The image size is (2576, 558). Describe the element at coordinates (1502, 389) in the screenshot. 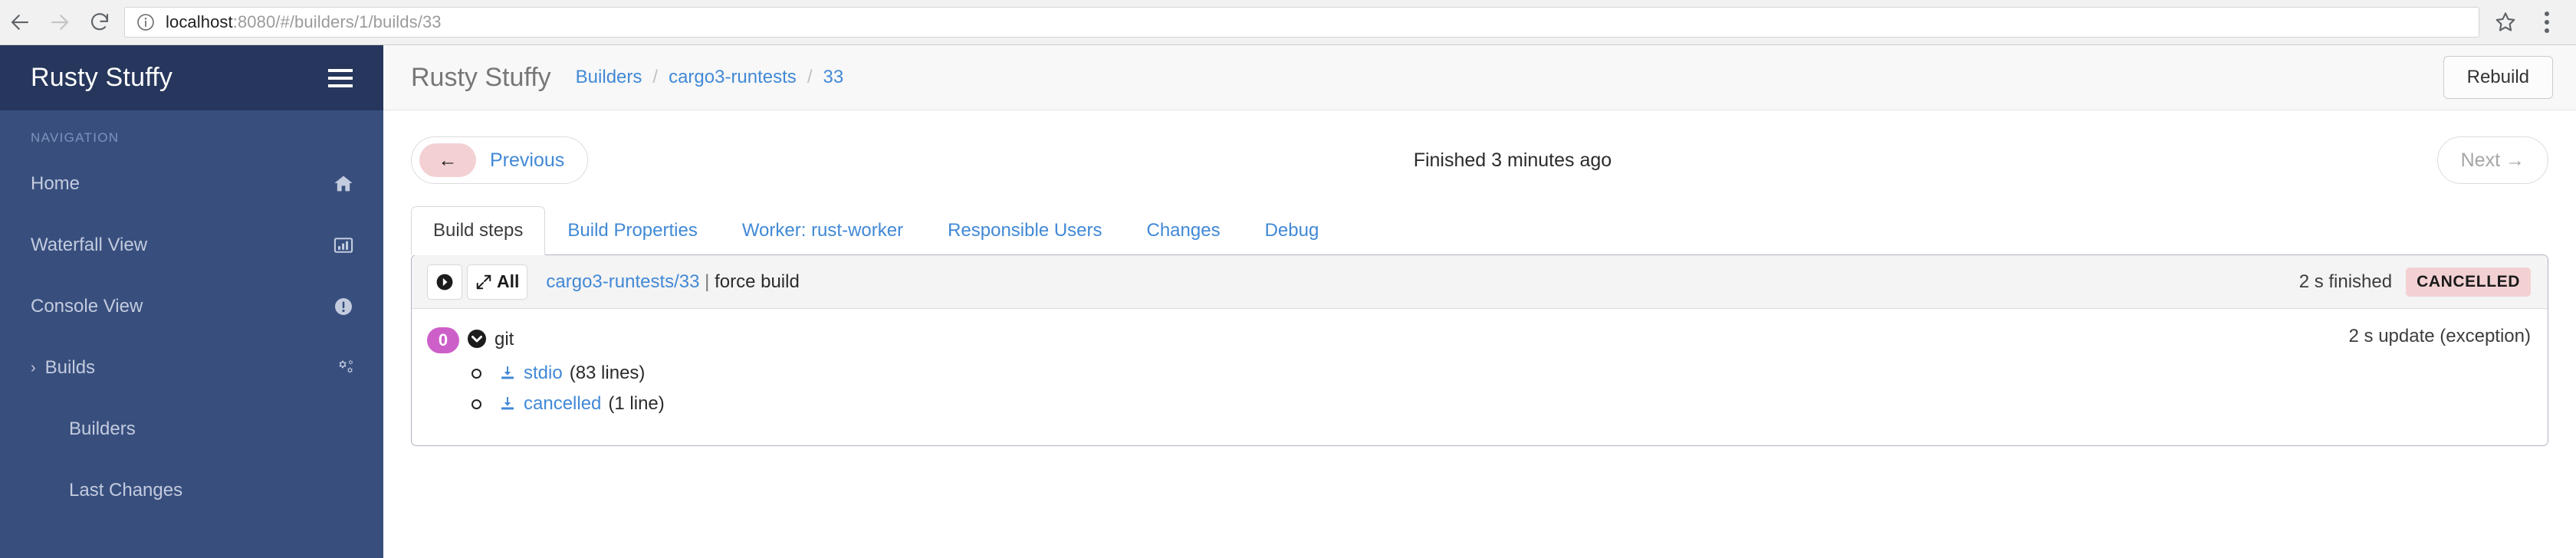

I see `step-log-list: stdio (83 lines) cancelled (1 line)` at that location.